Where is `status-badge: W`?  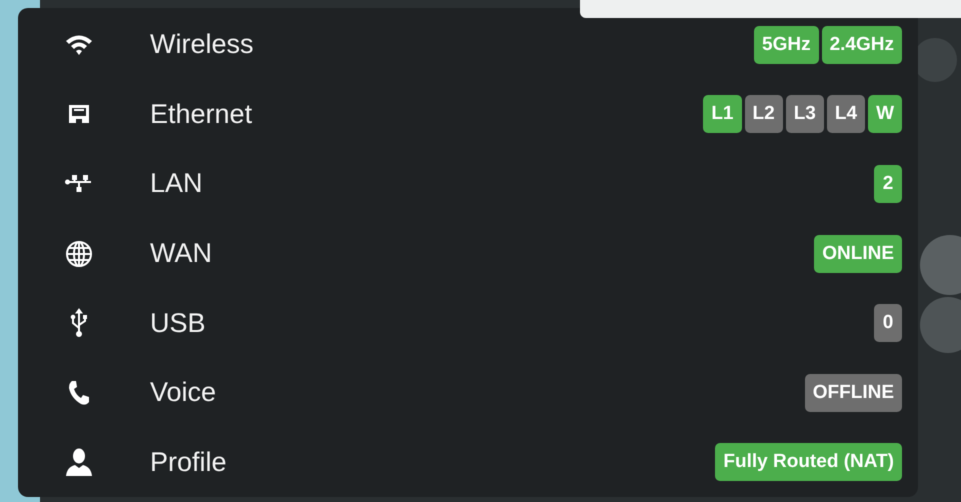
status-badge: W is located at coordinates (885, 114).